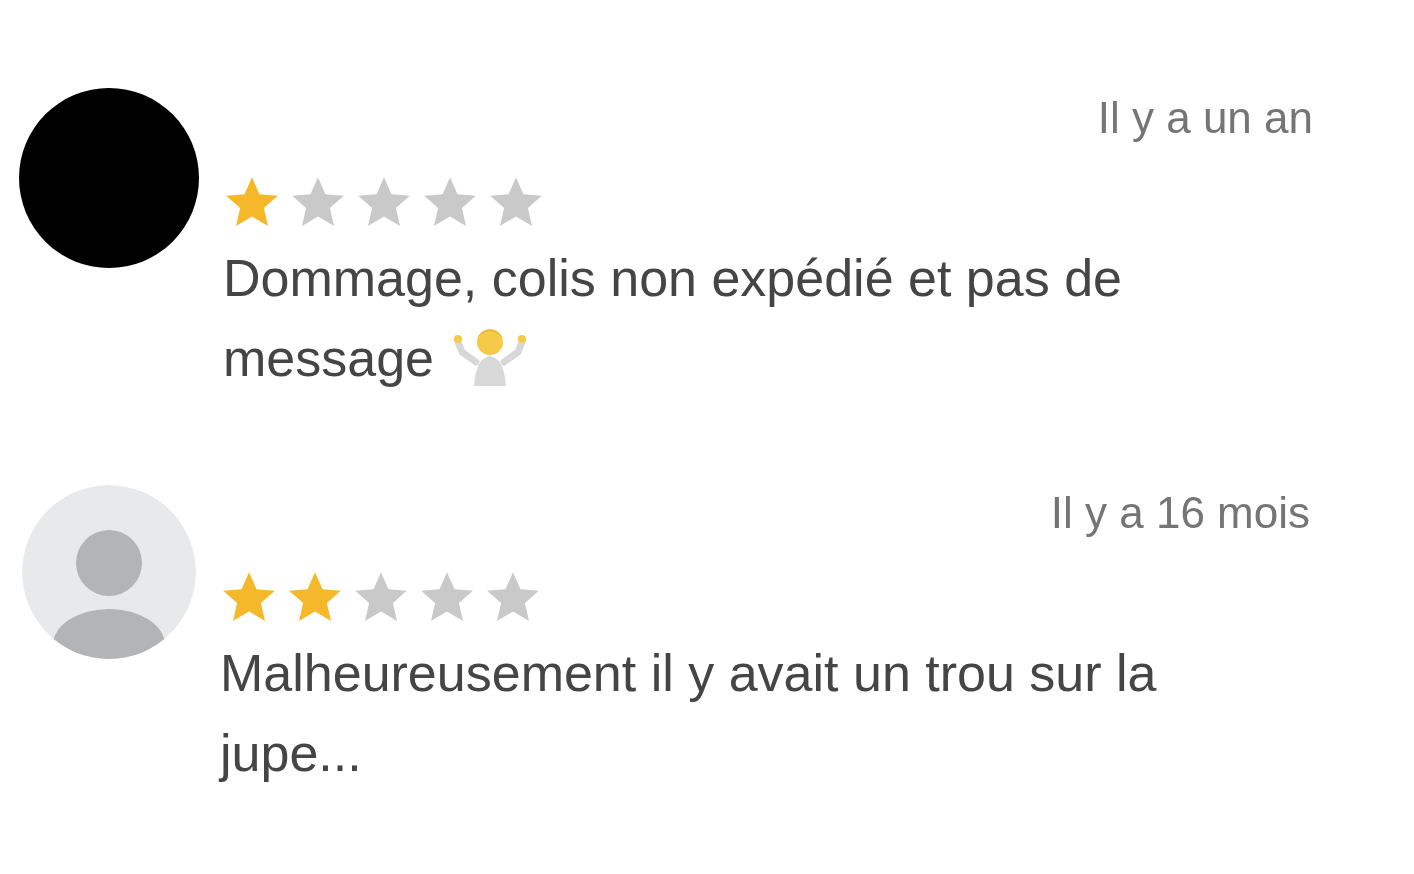 The image size is (1414, 874). What do you see at coordinates (1205, 118) in the screenshot?
I see `review-time: Il y a un an` at bounding box center [1205, 118].